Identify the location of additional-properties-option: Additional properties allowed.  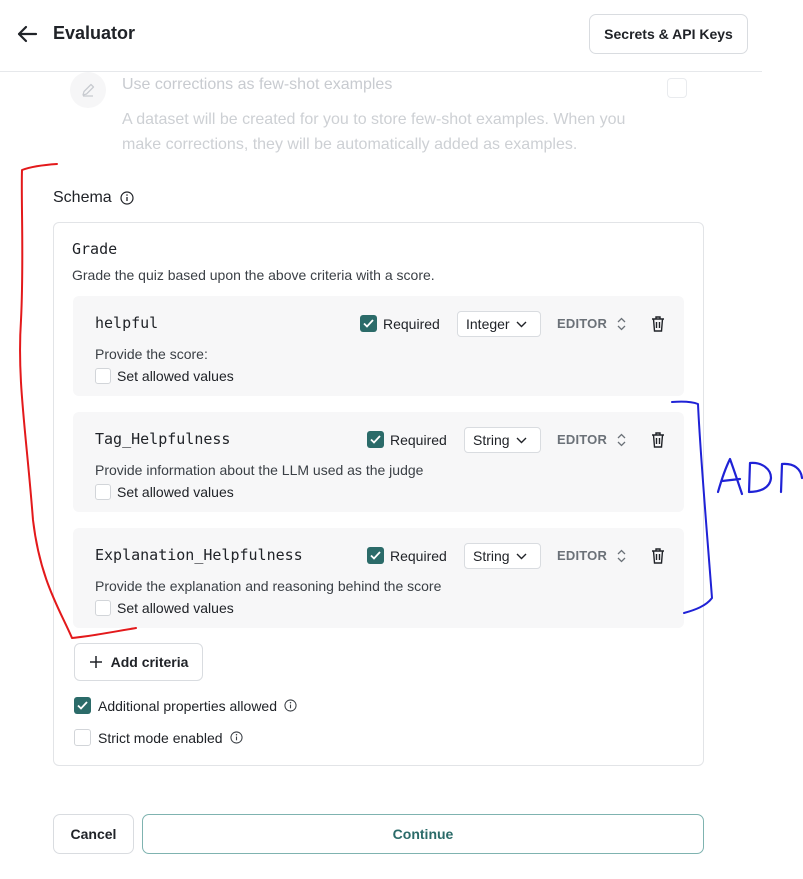
(185, 705).